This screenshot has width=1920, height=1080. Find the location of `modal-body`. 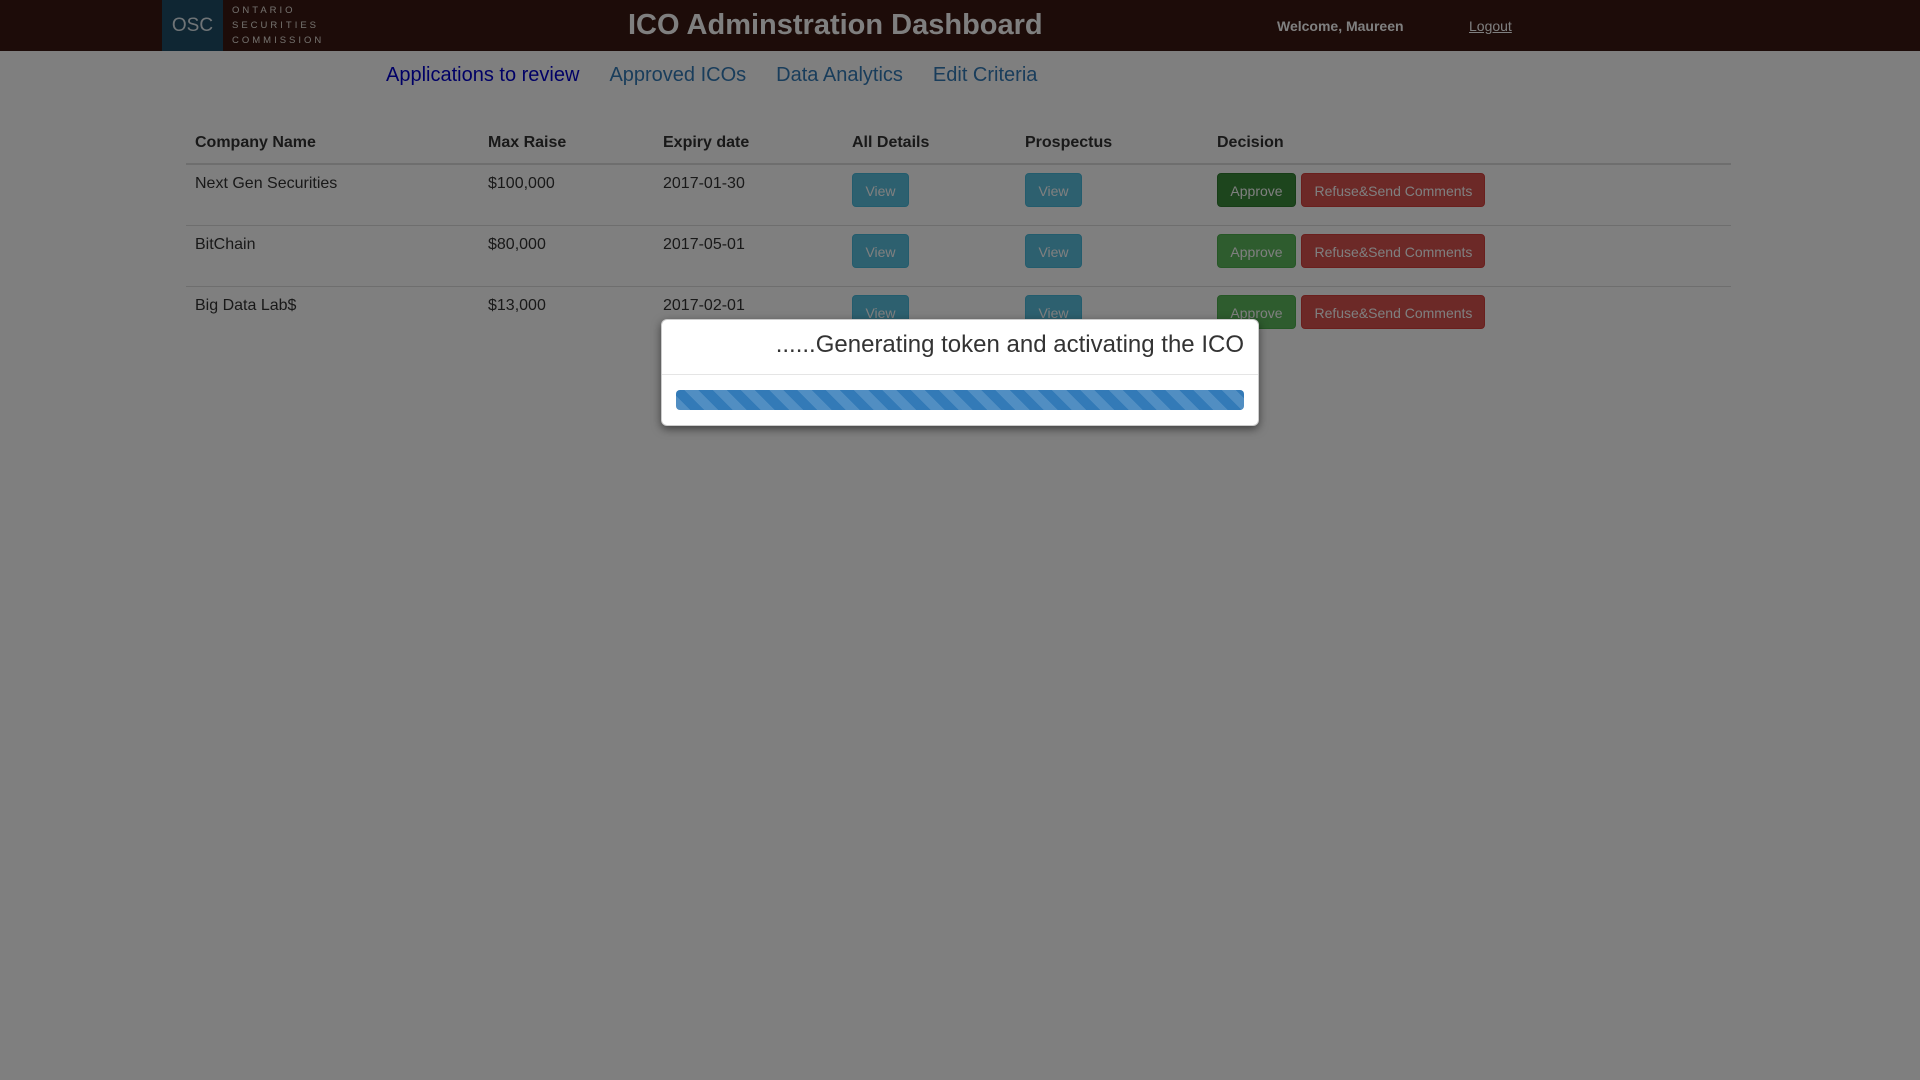

modal-body is located at coordinates (960, 400).